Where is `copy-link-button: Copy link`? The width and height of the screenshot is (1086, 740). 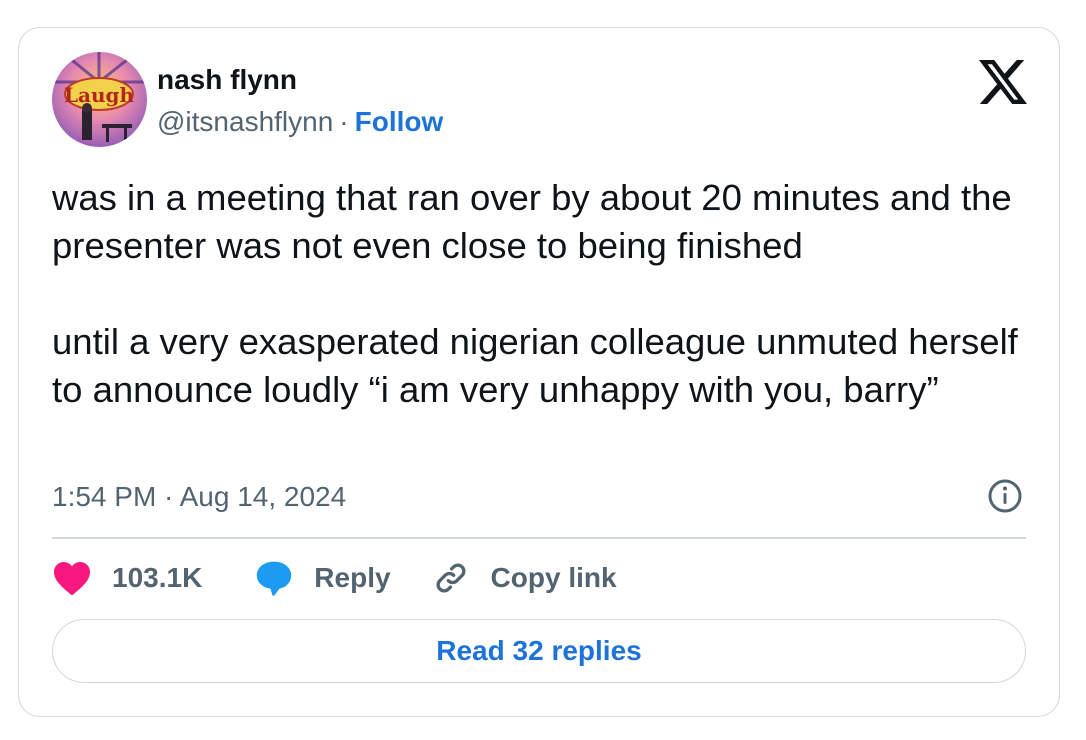
copy-link-button: Copy link is located at coordinates (524, 578).